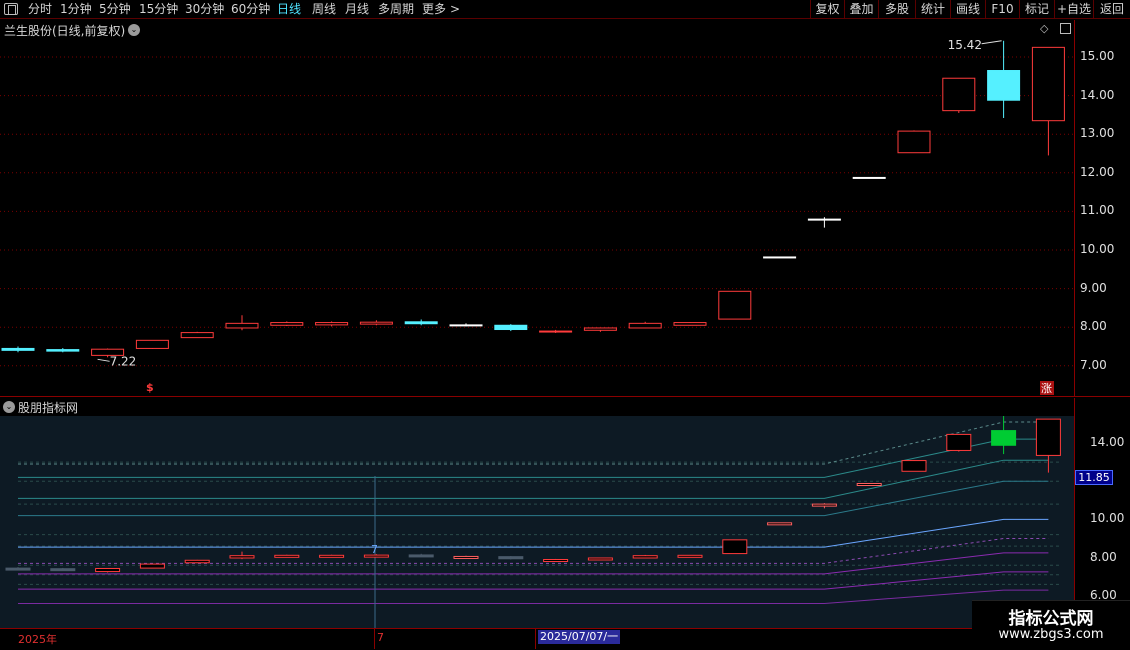 The width and height of the screenshot is (1130, 650). Describe the element at coordinates (827, 9) in the screenshot. I see `toolbar-action-0: 复权` at that location.